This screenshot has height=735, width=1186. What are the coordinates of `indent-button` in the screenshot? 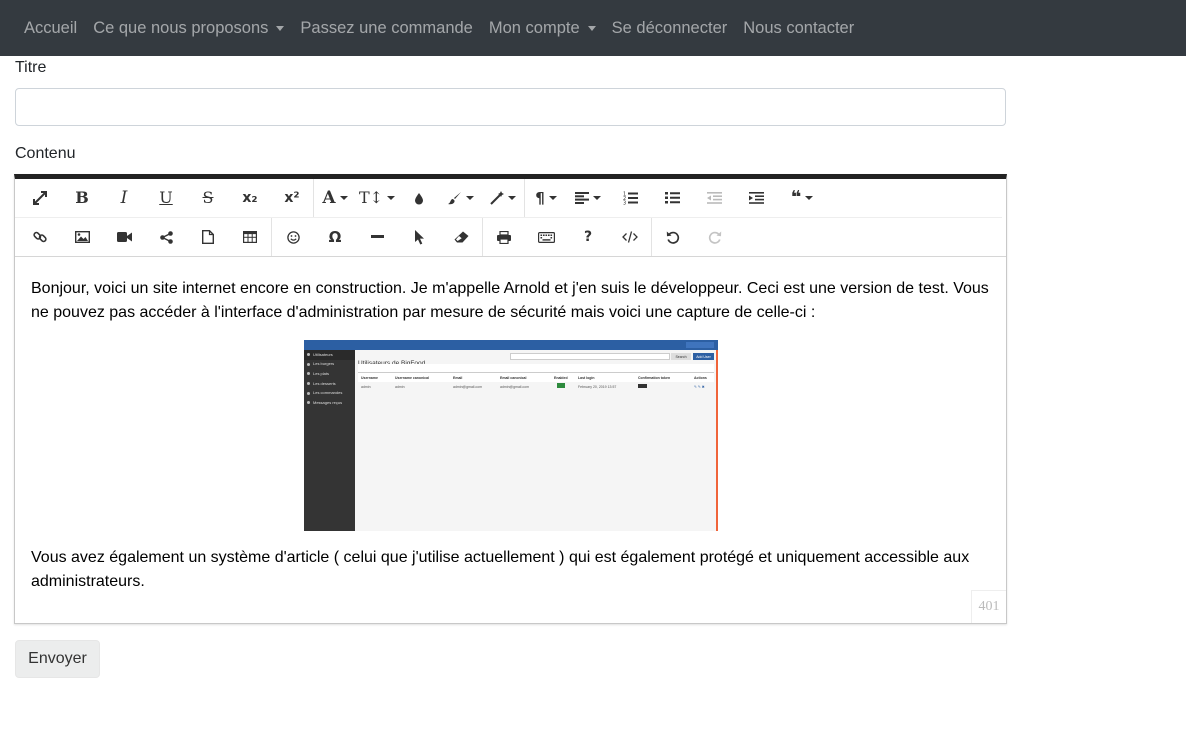 It's located at (756, 198).